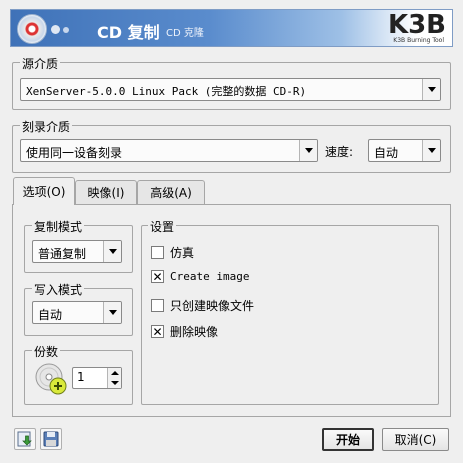 This screenshot has height=463, width=463. I want to click on burn-medium-title: 刻录介质, so click(46, 126).